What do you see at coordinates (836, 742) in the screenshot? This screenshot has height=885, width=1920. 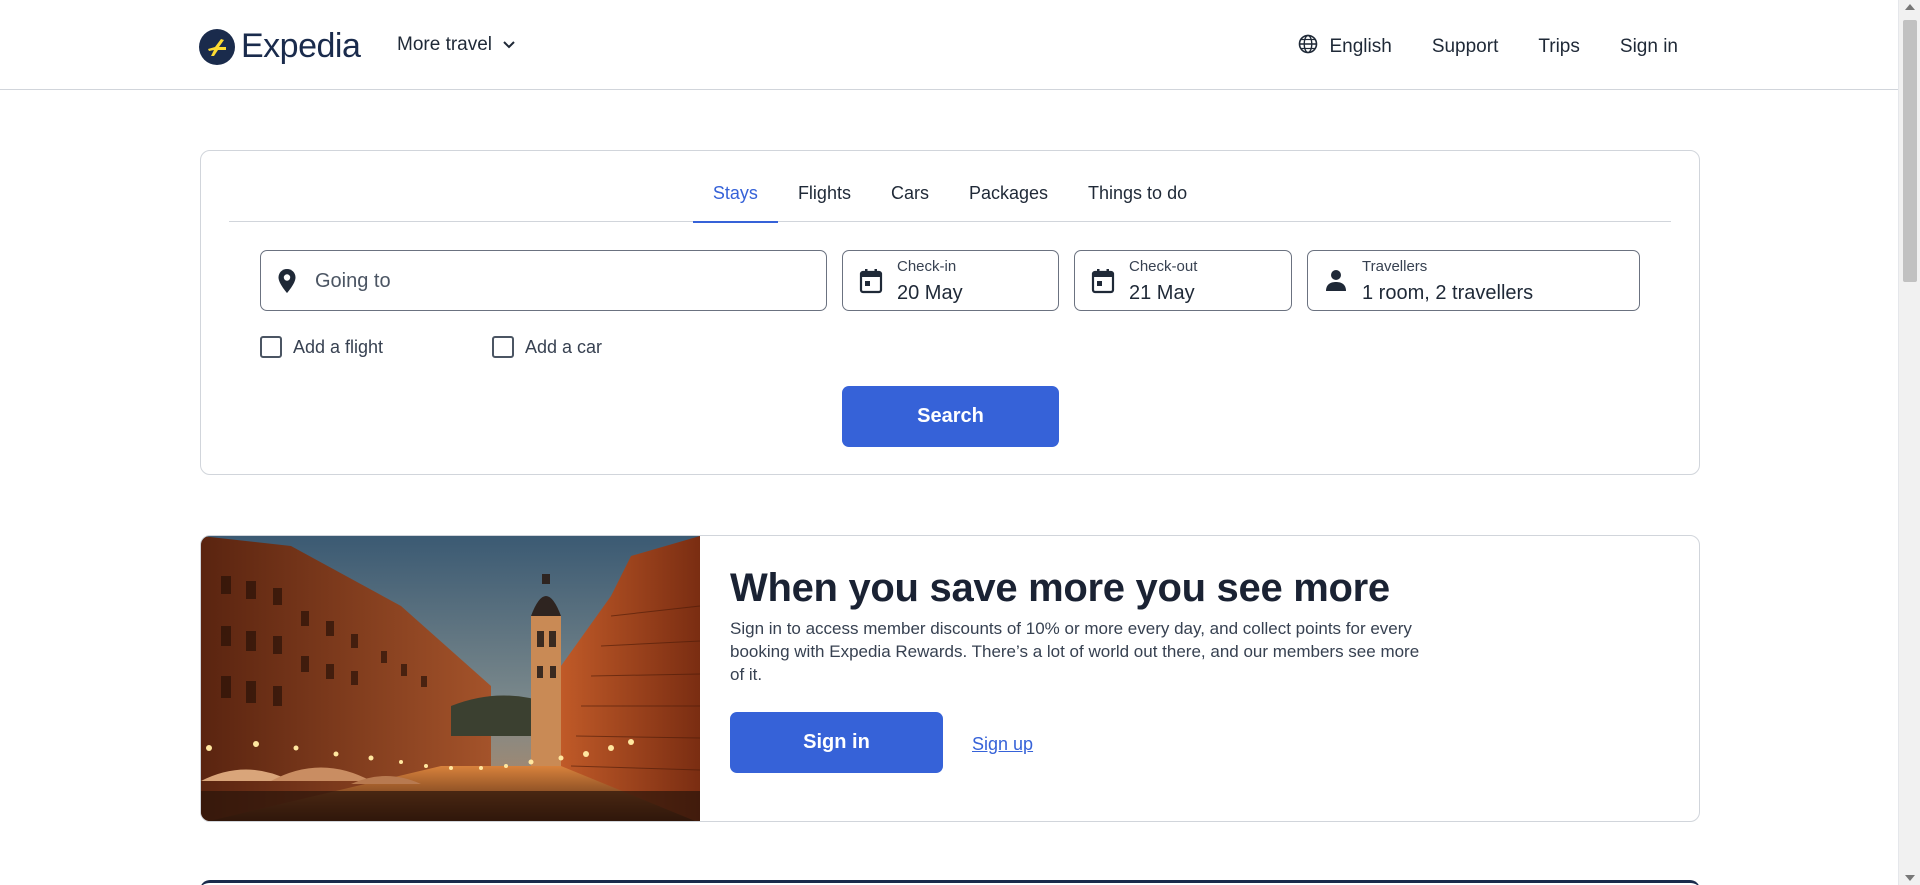 I see `promo-sign-in-button: Sign in` at bounding box center [836, 742].